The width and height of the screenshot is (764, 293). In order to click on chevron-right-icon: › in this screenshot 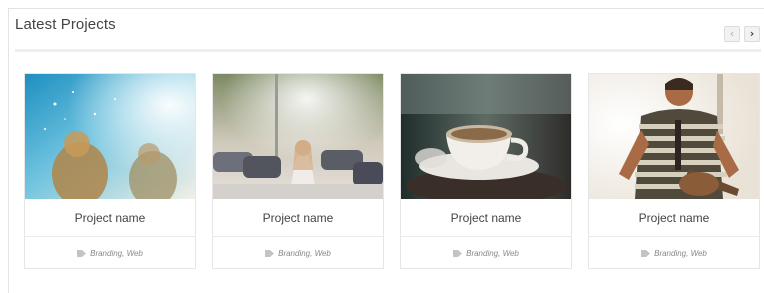, I will do `click(752, 33)`.